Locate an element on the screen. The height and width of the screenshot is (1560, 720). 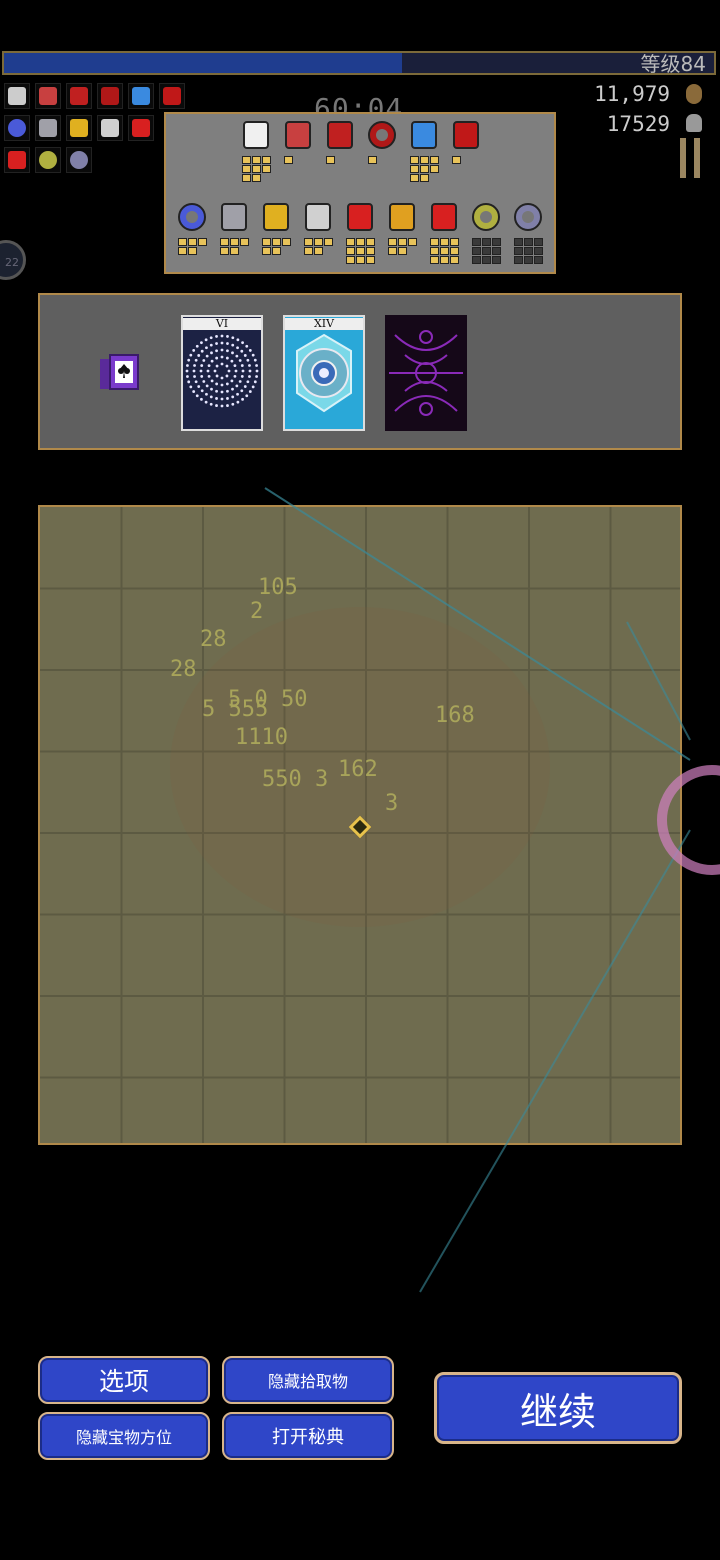
kill-counter: 17529 is located at coordinates (638, 124).